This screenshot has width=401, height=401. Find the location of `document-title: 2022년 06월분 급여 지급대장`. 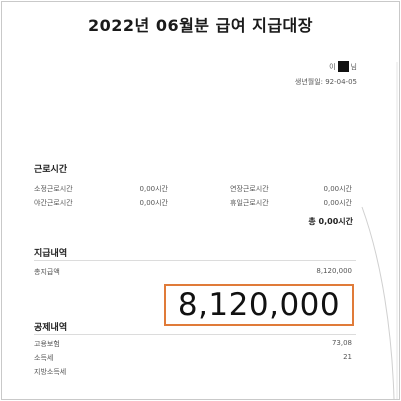

document-title: 2022년 06월분 급여 지급대장 is located at coordinates (200, 25).